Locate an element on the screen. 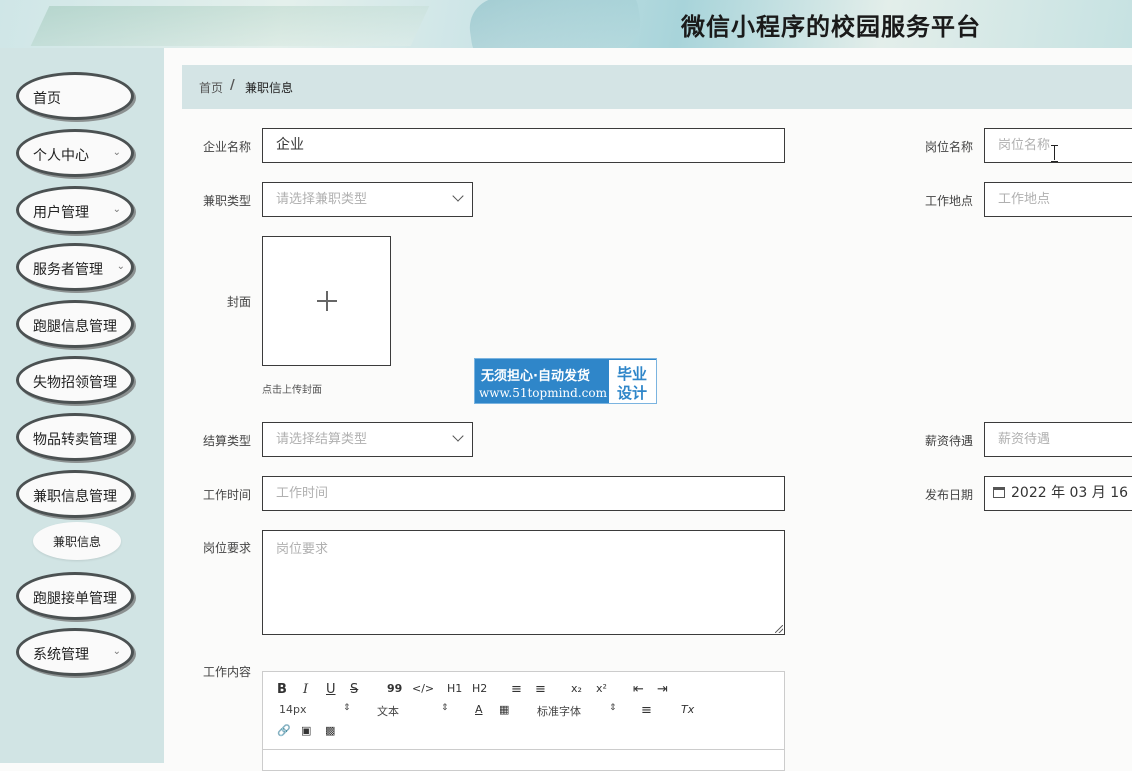 The image size is (1132, 771). font-family-picker: 标准字体 ⇕ is located at coordinates (577, 711).